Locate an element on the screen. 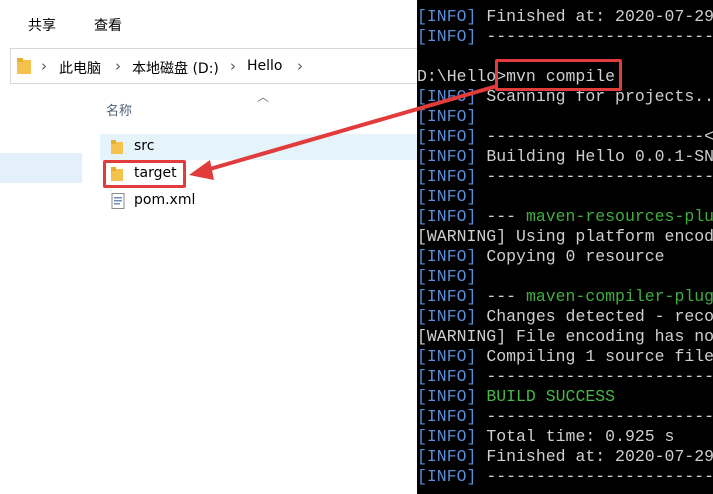 The height and width of the screenshot is (494, 713). arrow-shaft is located at coordinates (350, 128).